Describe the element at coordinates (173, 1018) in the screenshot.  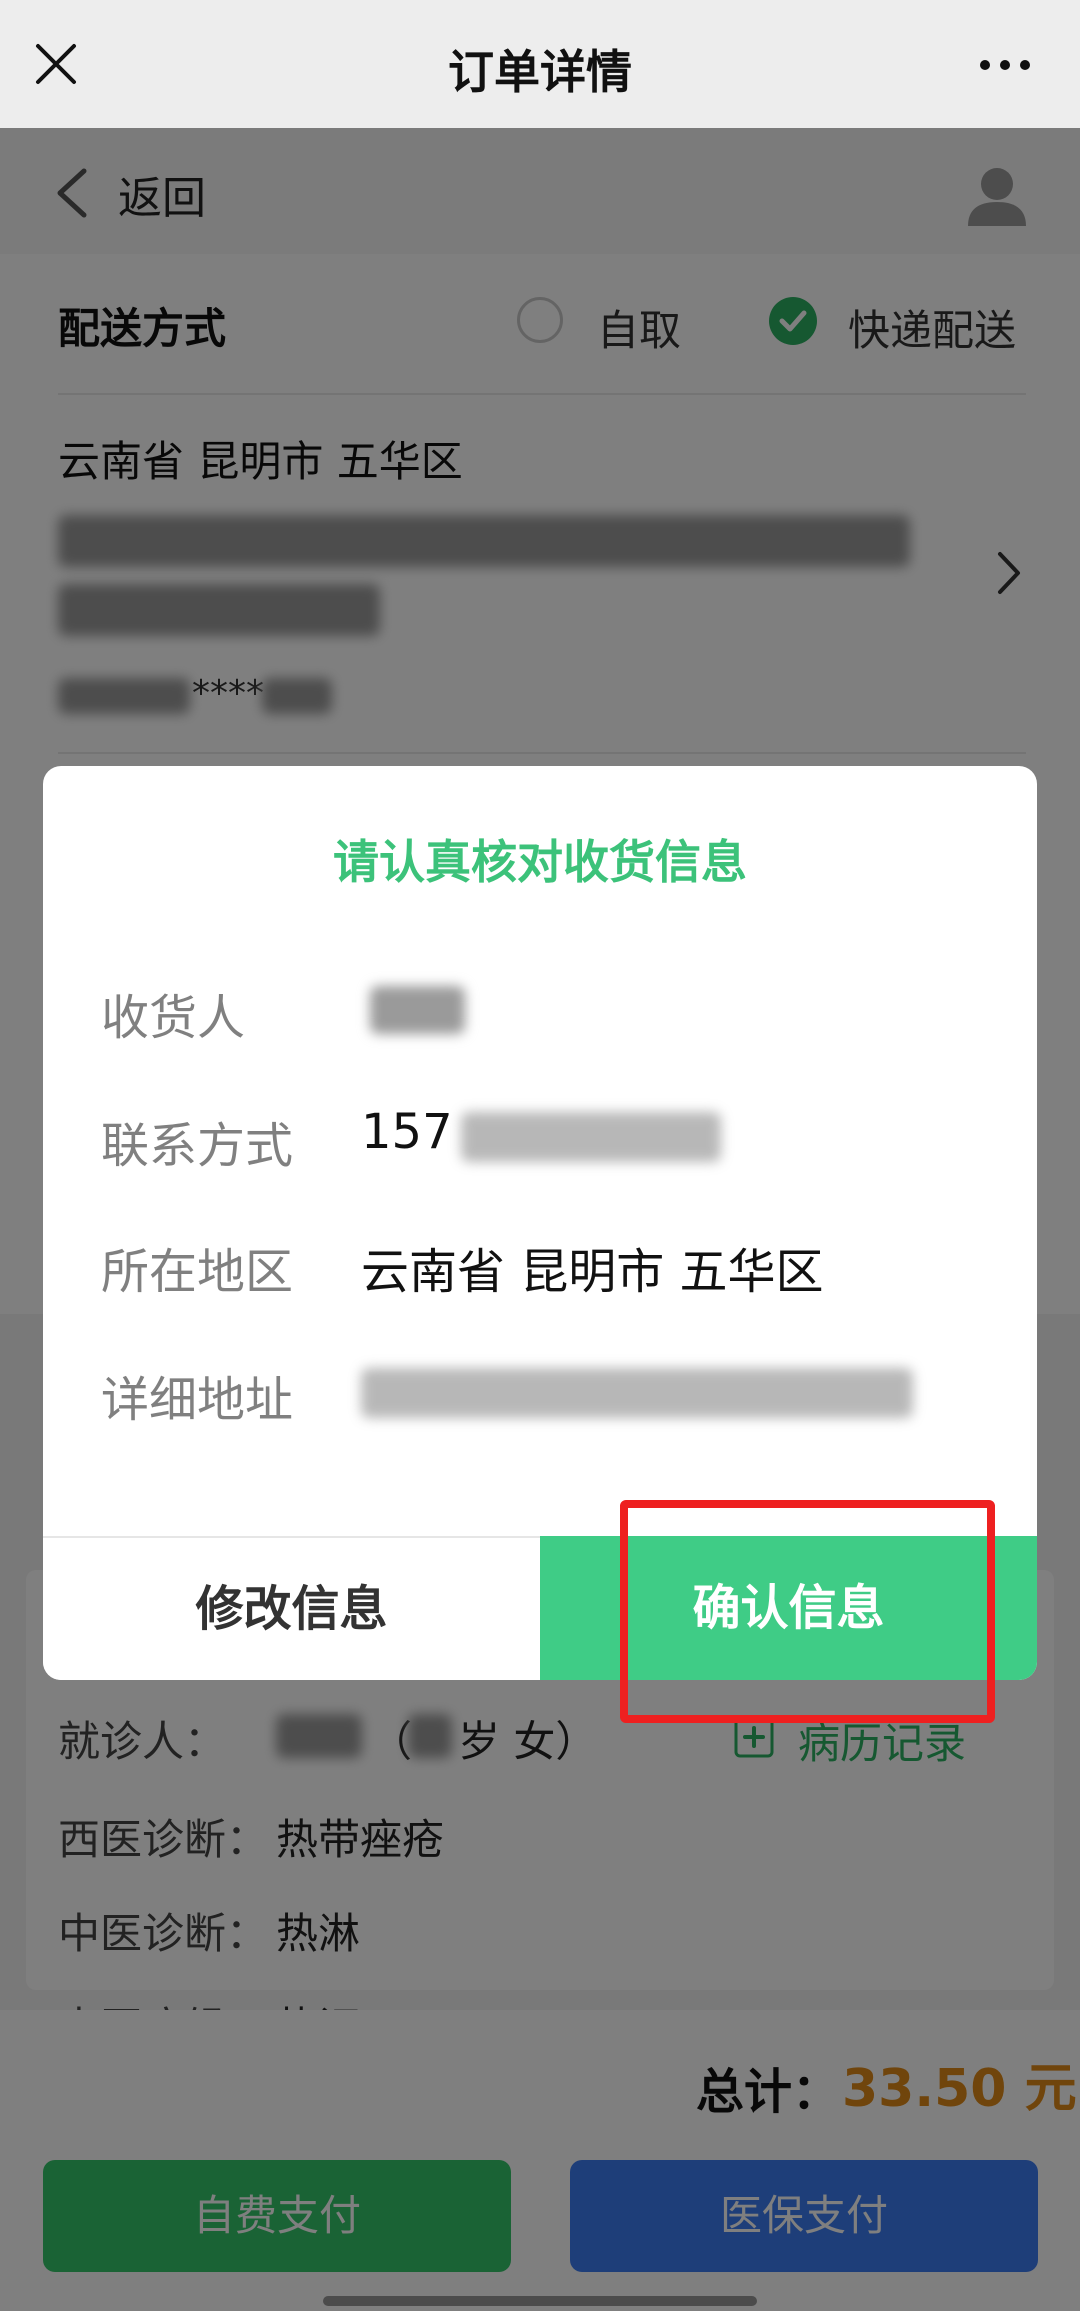
I see `consignee-label: 收货人` at that location.